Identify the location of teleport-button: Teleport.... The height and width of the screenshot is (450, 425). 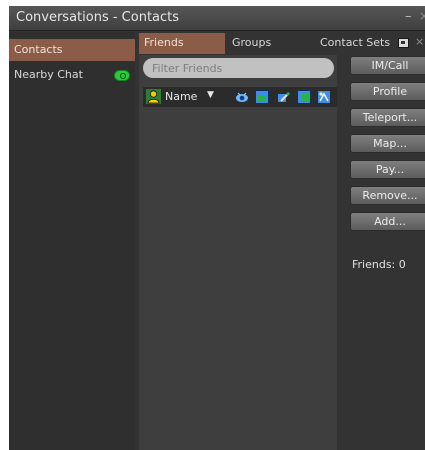
(387, 117).